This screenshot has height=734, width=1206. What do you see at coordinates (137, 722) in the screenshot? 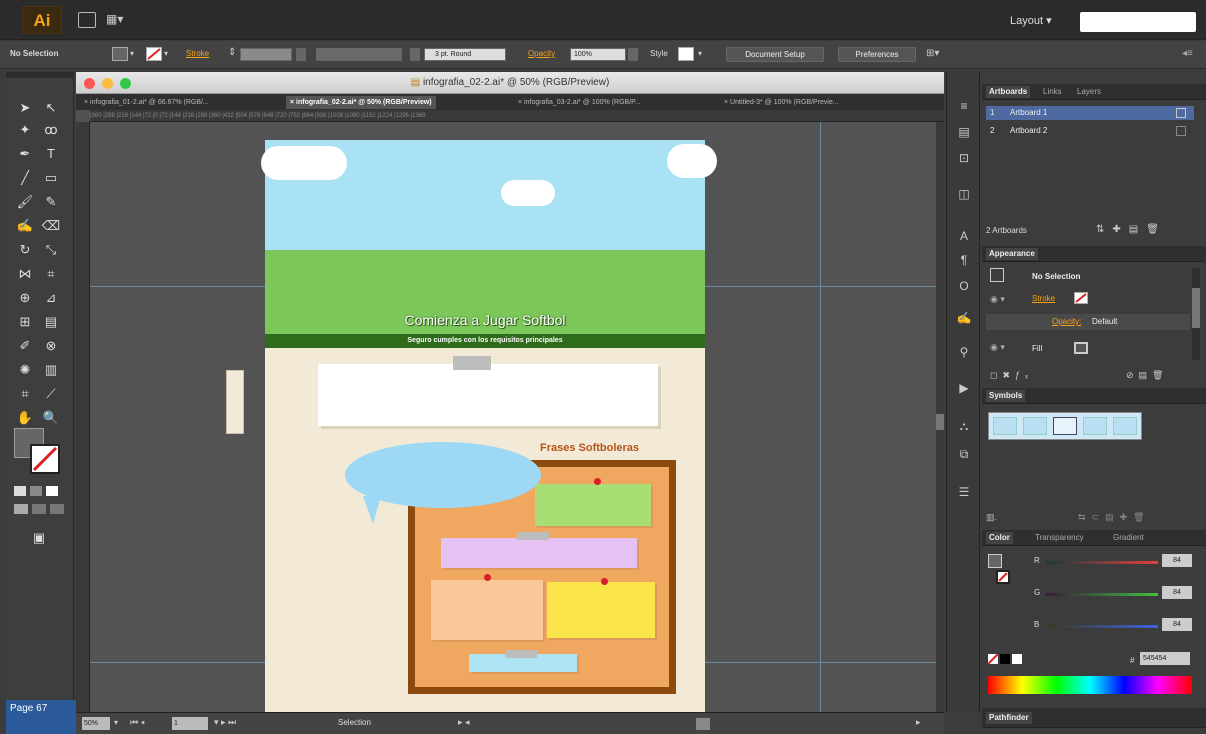
I see `first-artboard-icon: ⏮ ◂` at bounding box center [137, 722].